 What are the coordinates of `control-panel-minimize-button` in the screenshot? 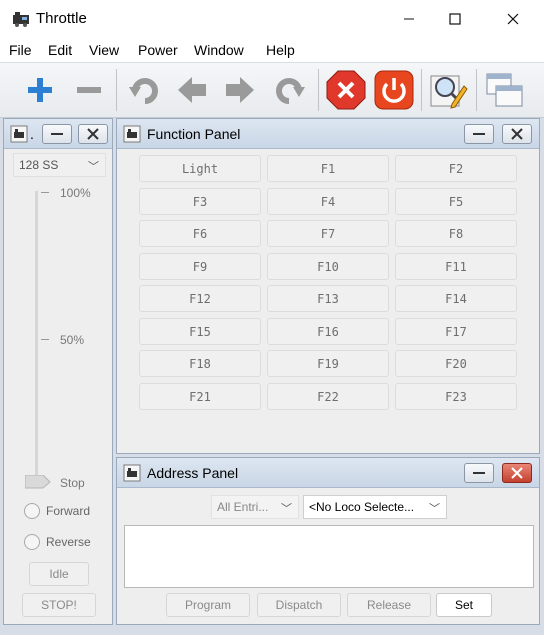 It's located at (57, 134).